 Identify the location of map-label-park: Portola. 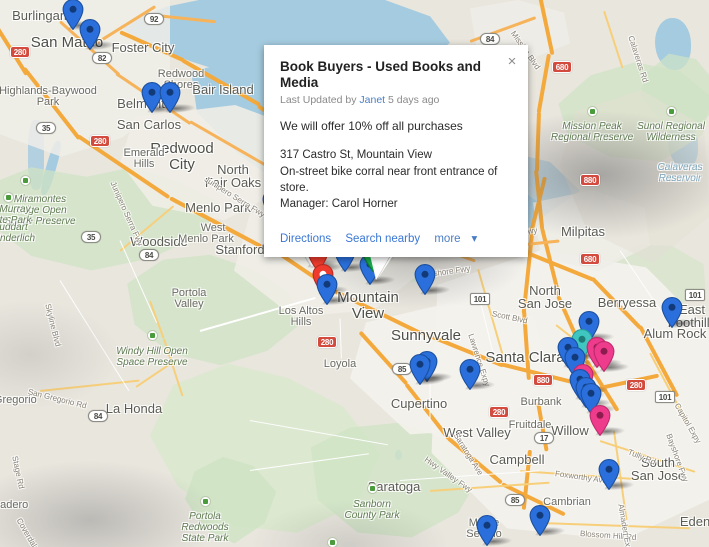
(205, 516).